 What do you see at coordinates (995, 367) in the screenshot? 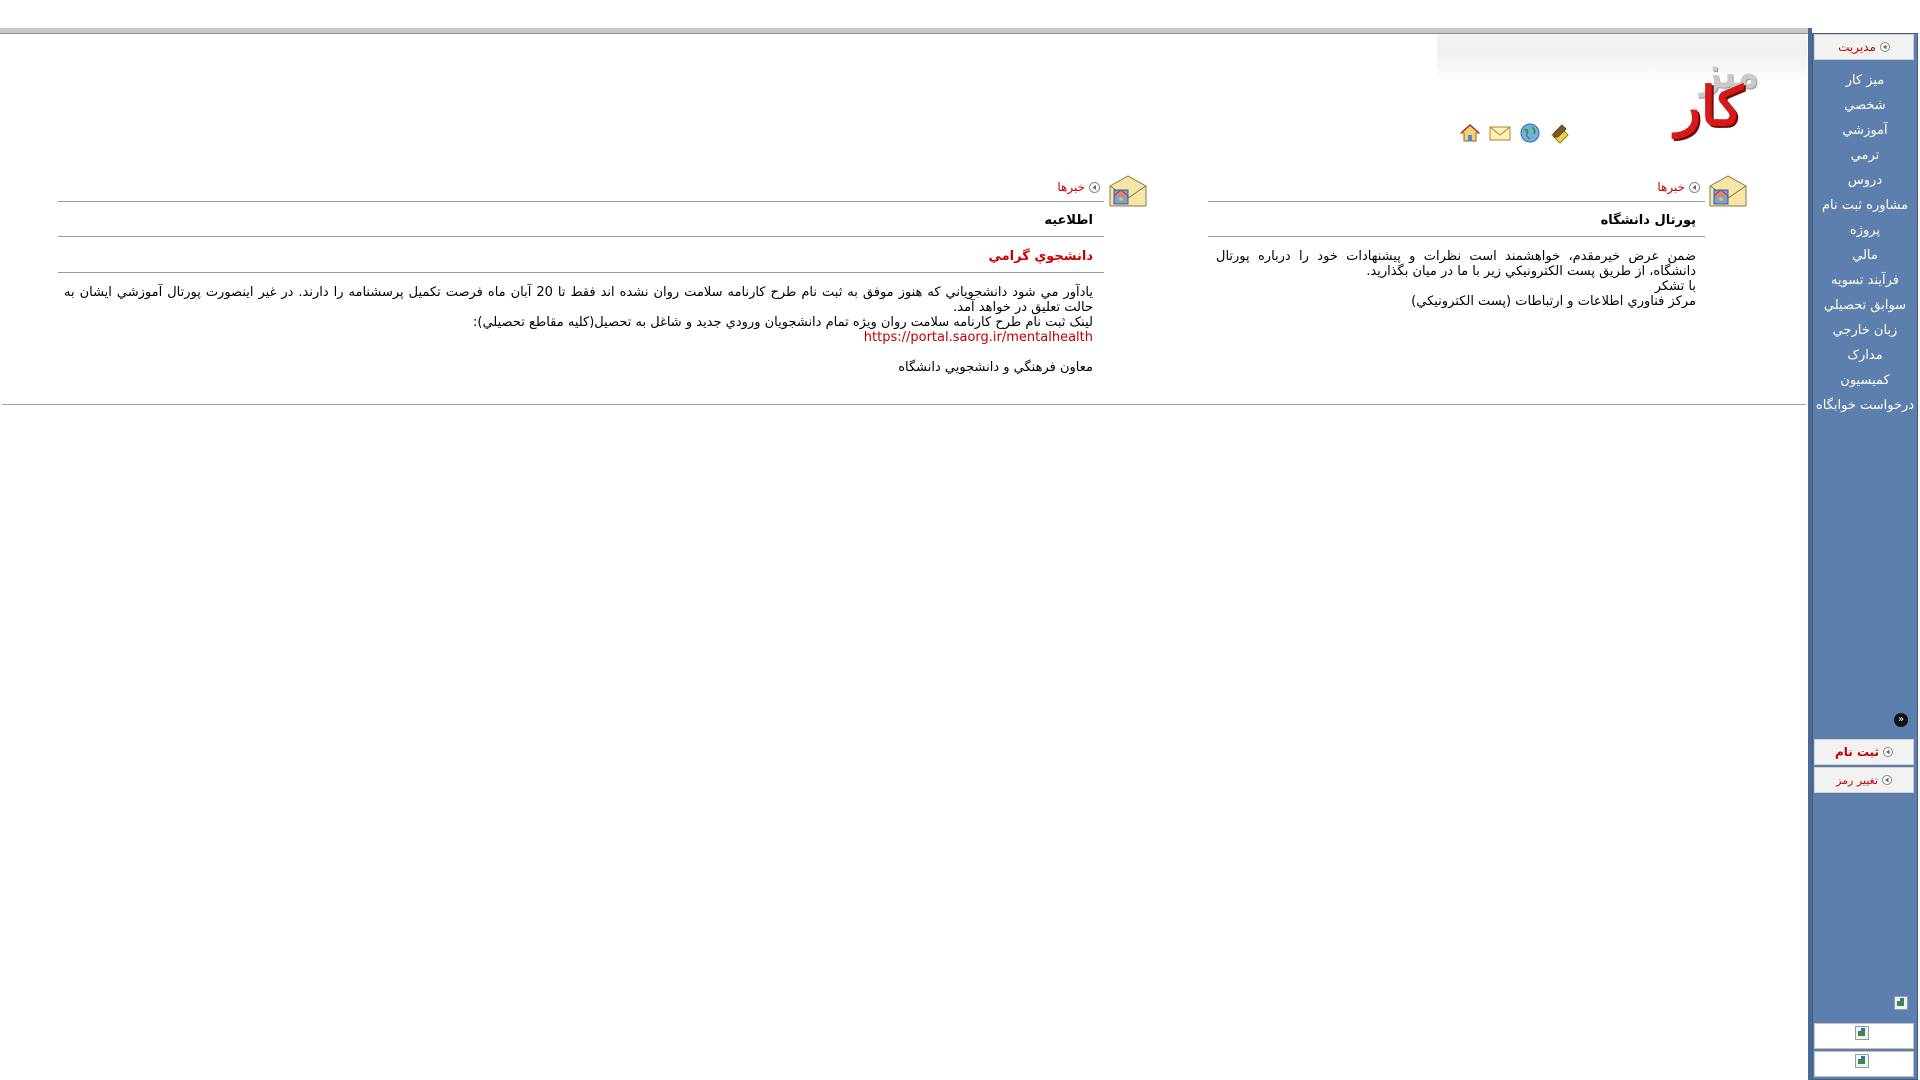
I see `panel-left-signature: معاون فرهنگي و دانشجويي دانشگاه` at bounding box center [995, 367].